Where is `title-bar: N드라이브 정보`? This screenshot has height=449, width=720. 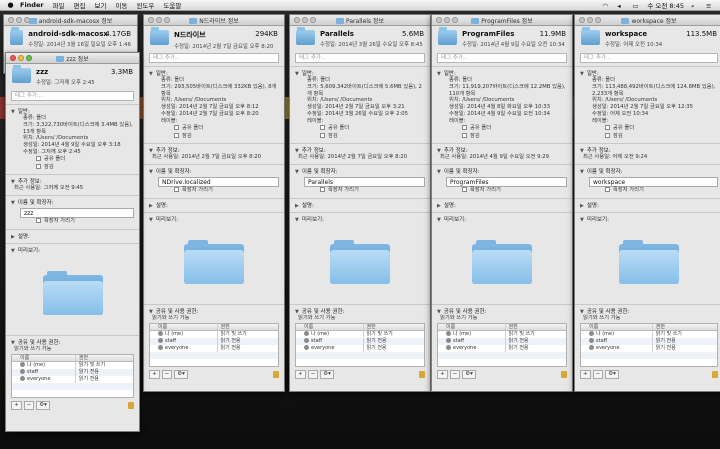
title-bar: N드라이브 정보 is located at coordinates (214, 20).